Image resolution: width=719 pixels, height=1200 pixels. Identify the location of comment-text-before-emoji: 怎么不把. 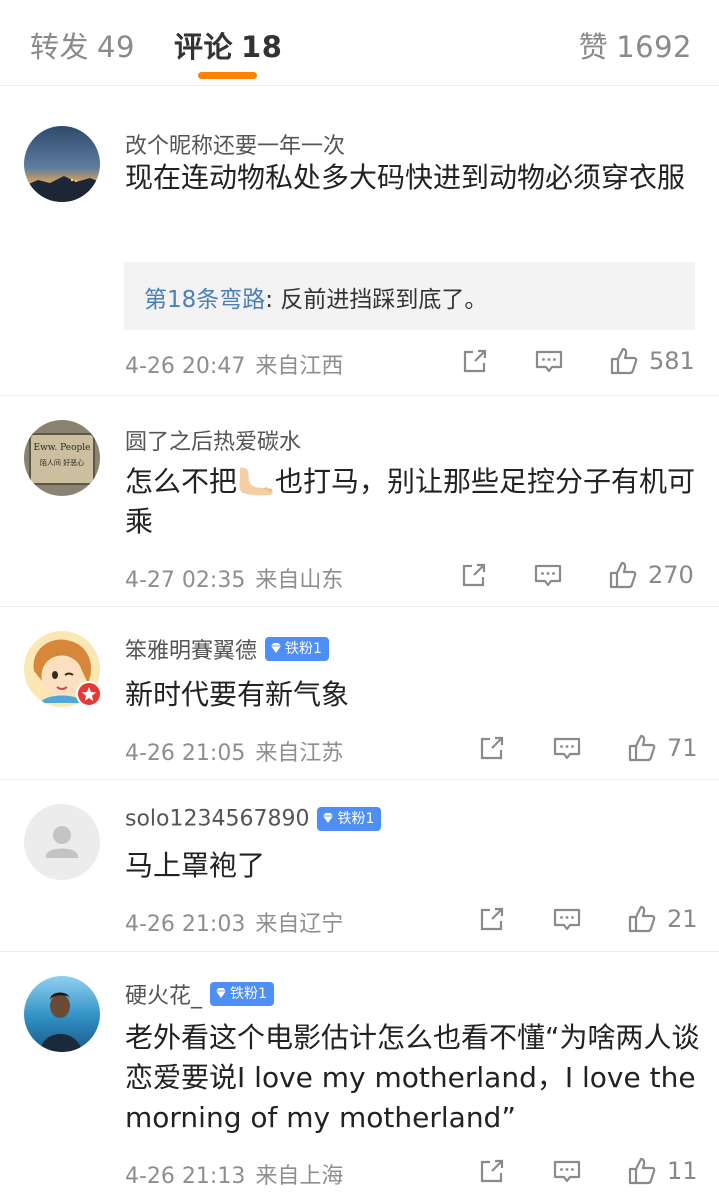
(181, 481).